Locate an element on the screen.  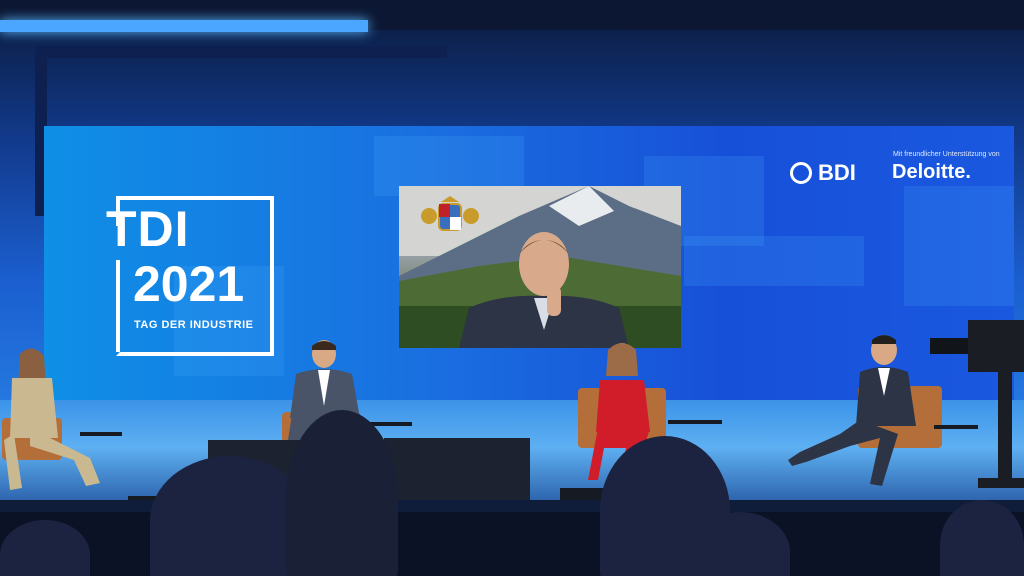
audience-member is located at coordinates (342, 493).